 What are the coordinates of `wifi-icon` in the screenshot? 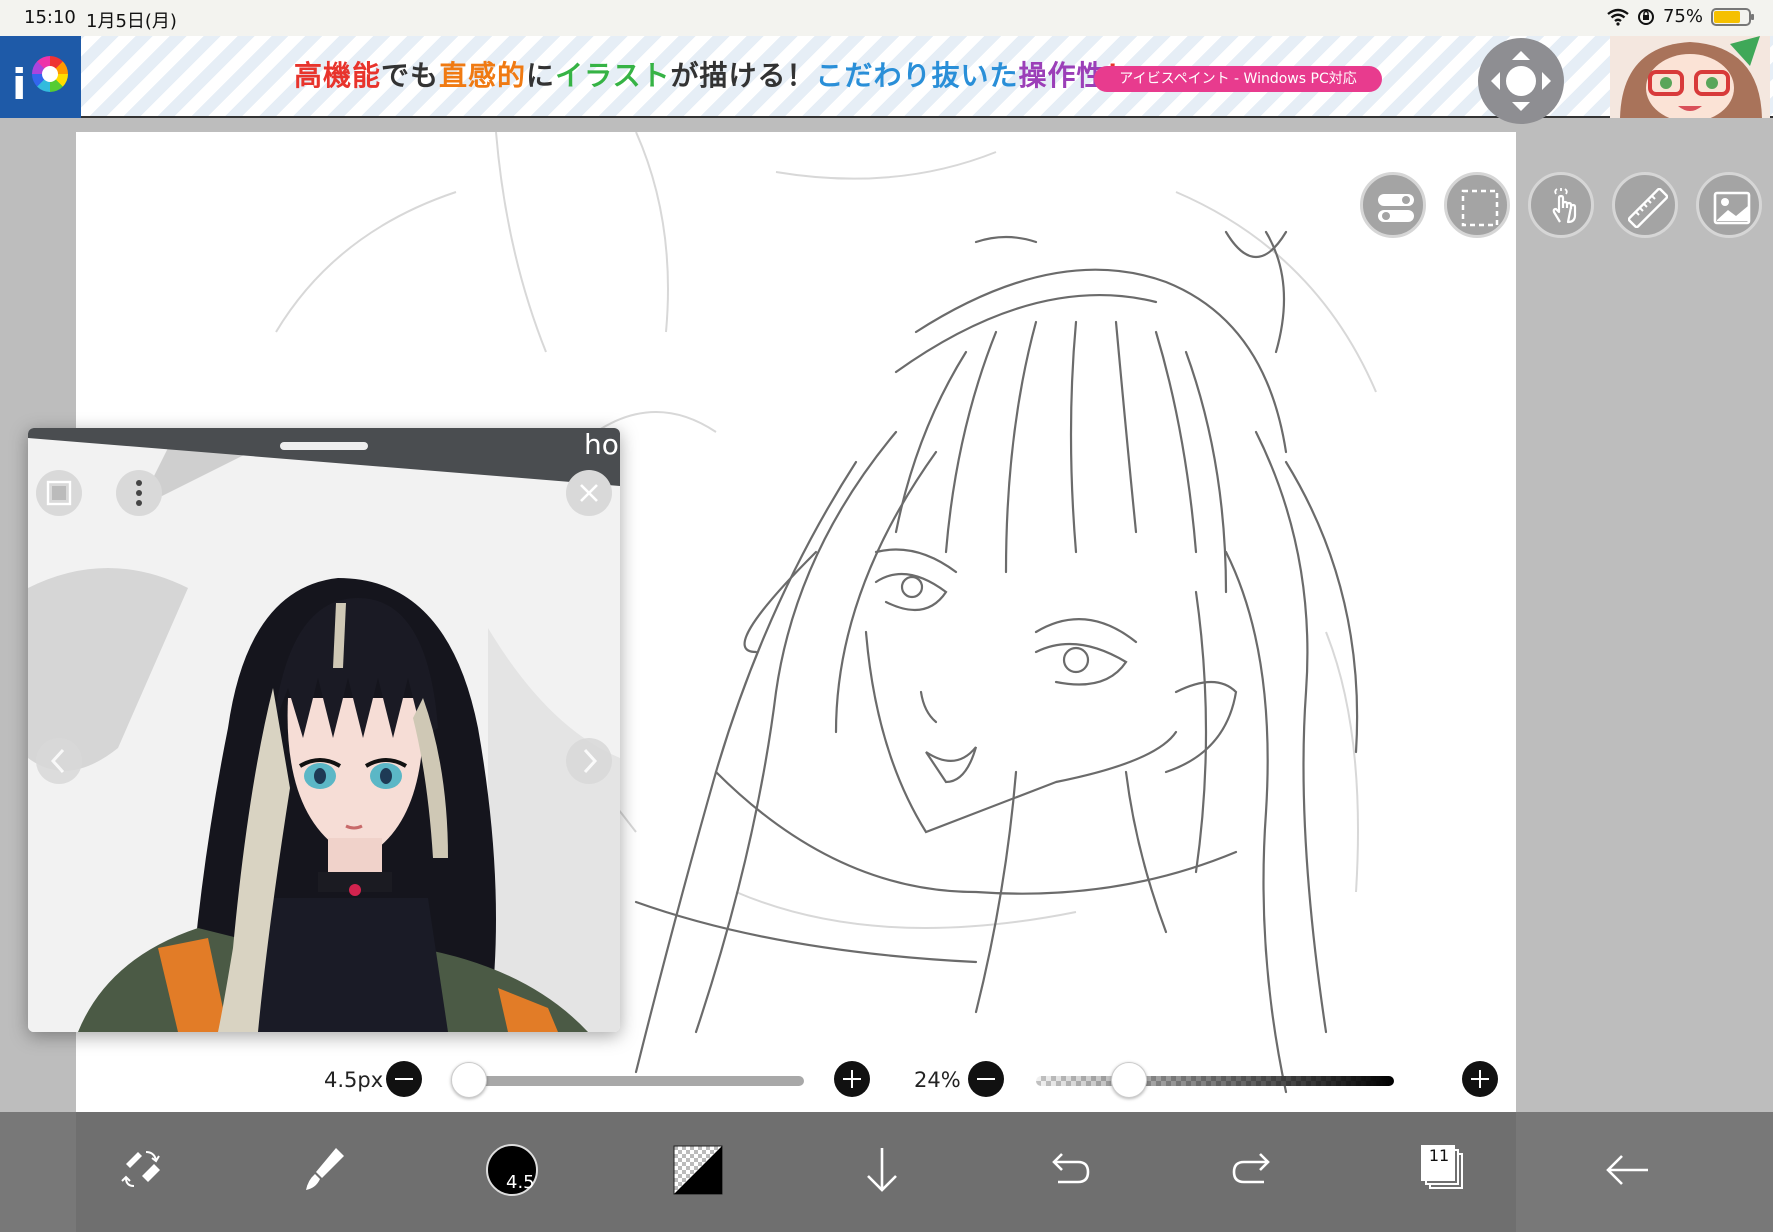 It's located at (1618, 17).